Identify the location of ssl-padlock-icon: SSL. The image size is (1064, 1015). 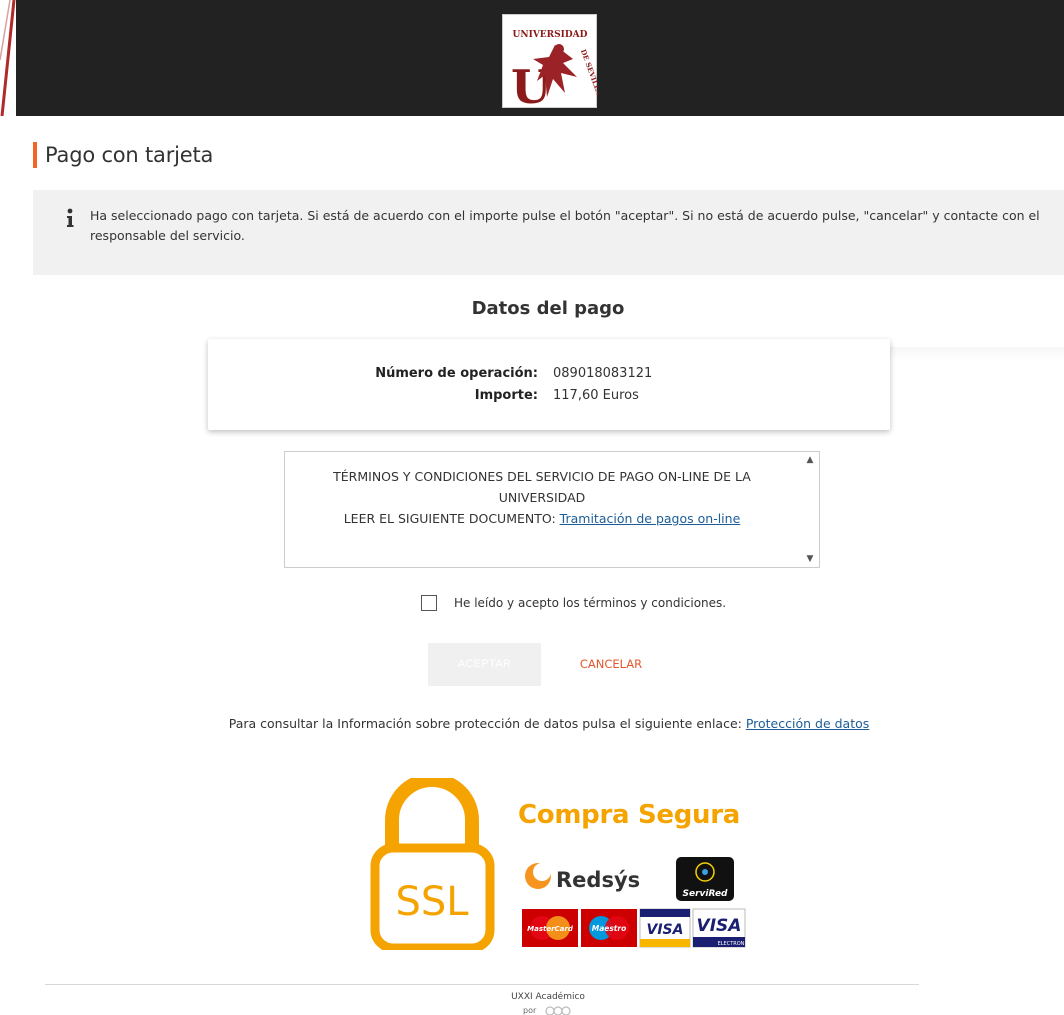
(432, 864).